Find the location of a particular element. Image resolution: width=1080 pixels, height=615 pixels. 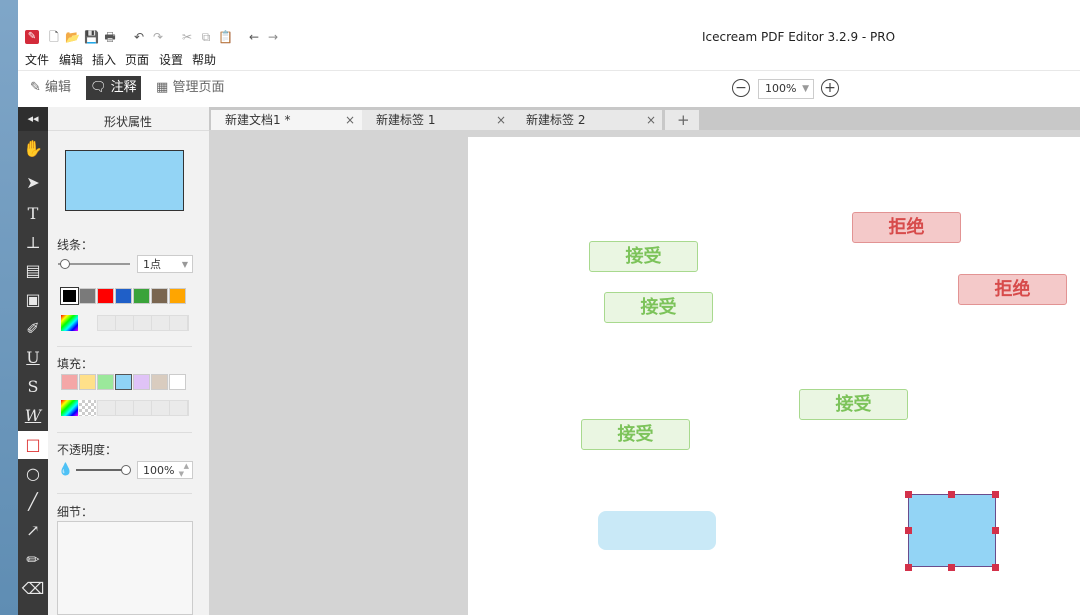

resize-handle-e is located at coordinates (995, 530).